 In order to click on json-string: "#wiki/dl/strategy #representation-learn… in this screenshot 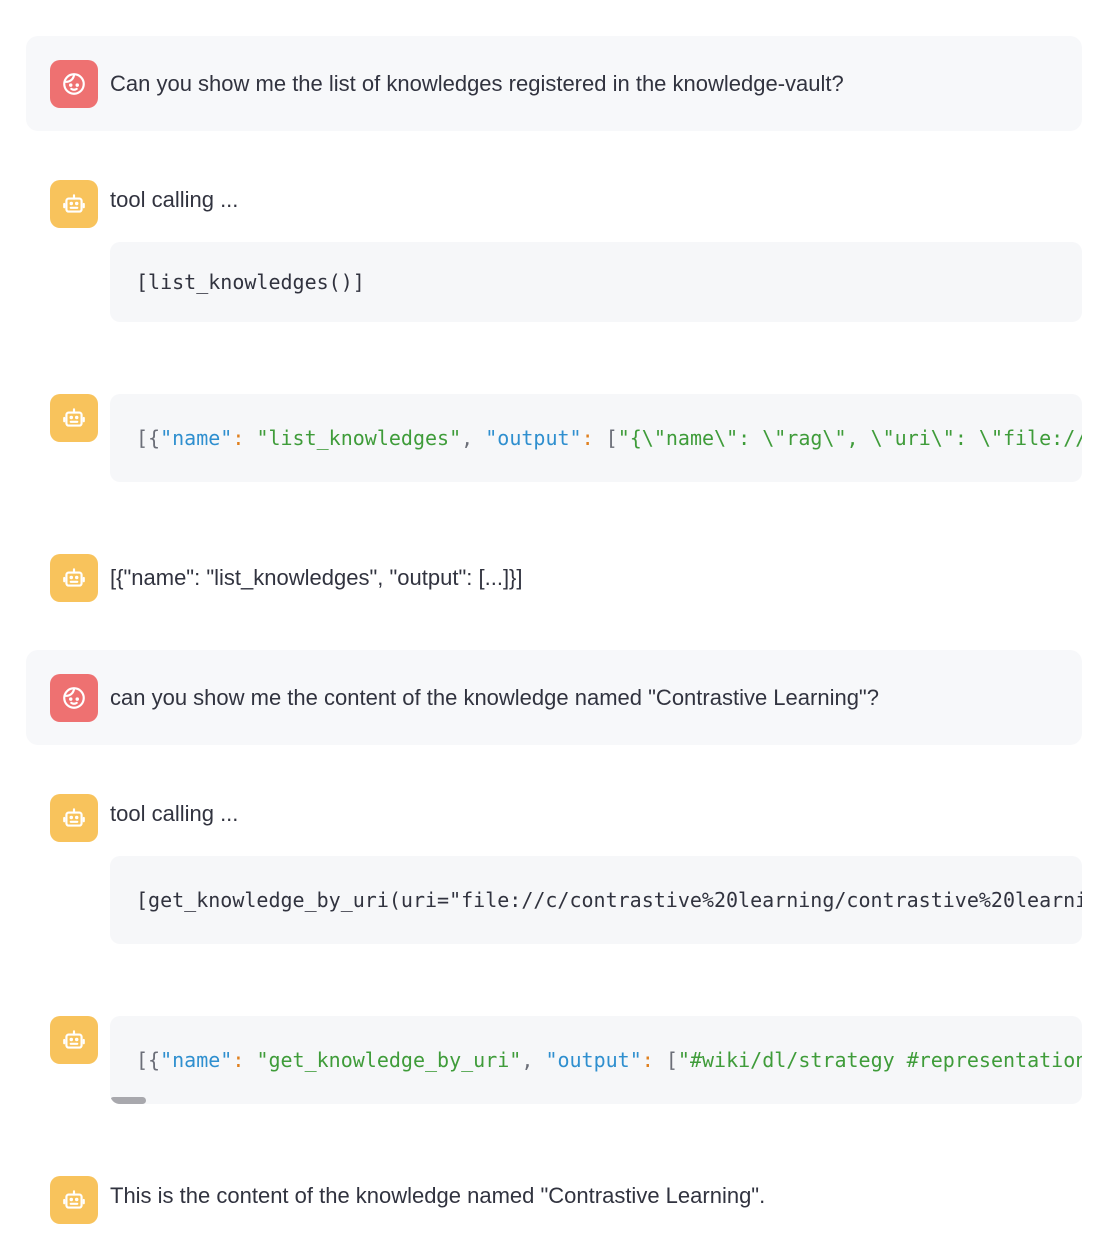, I will do `click(879, 1060)`.